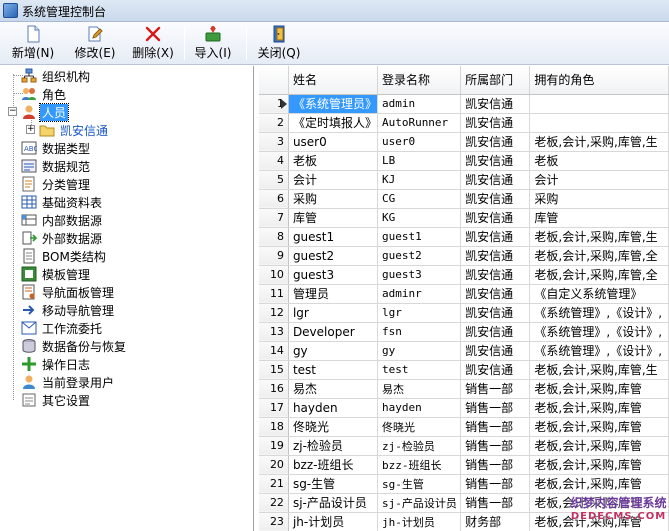 The image size is (669, 531). I want to click on login-cell: sj-产品设计员, so click(419, 503).